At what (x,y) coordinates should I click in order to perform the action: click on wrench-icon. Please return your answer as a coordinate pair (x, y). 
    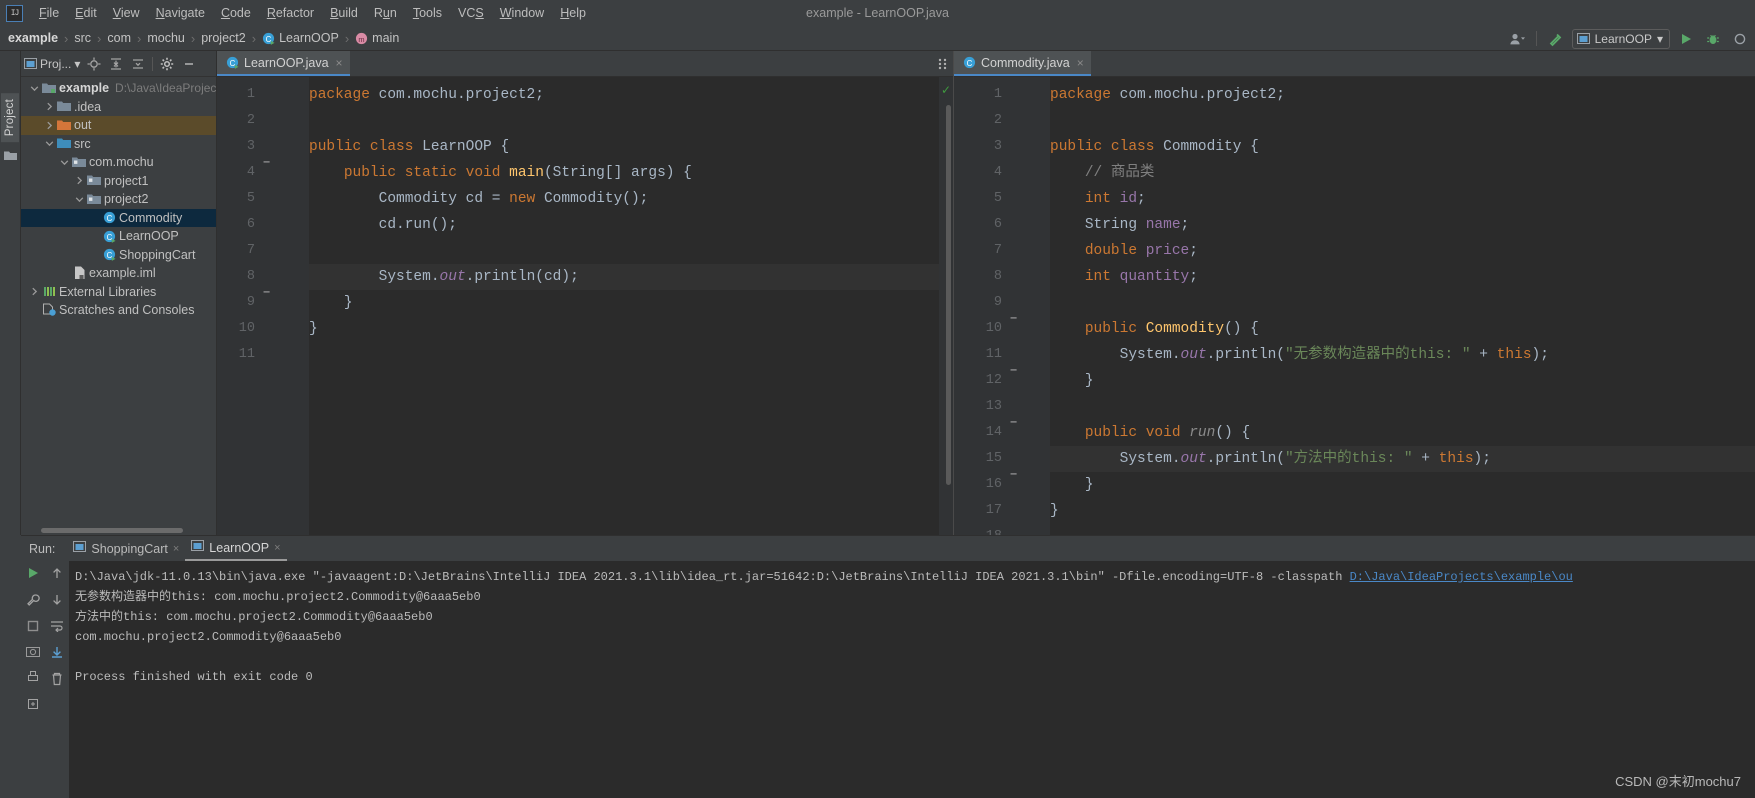
    Looking at the image, I should click on (33, 601).